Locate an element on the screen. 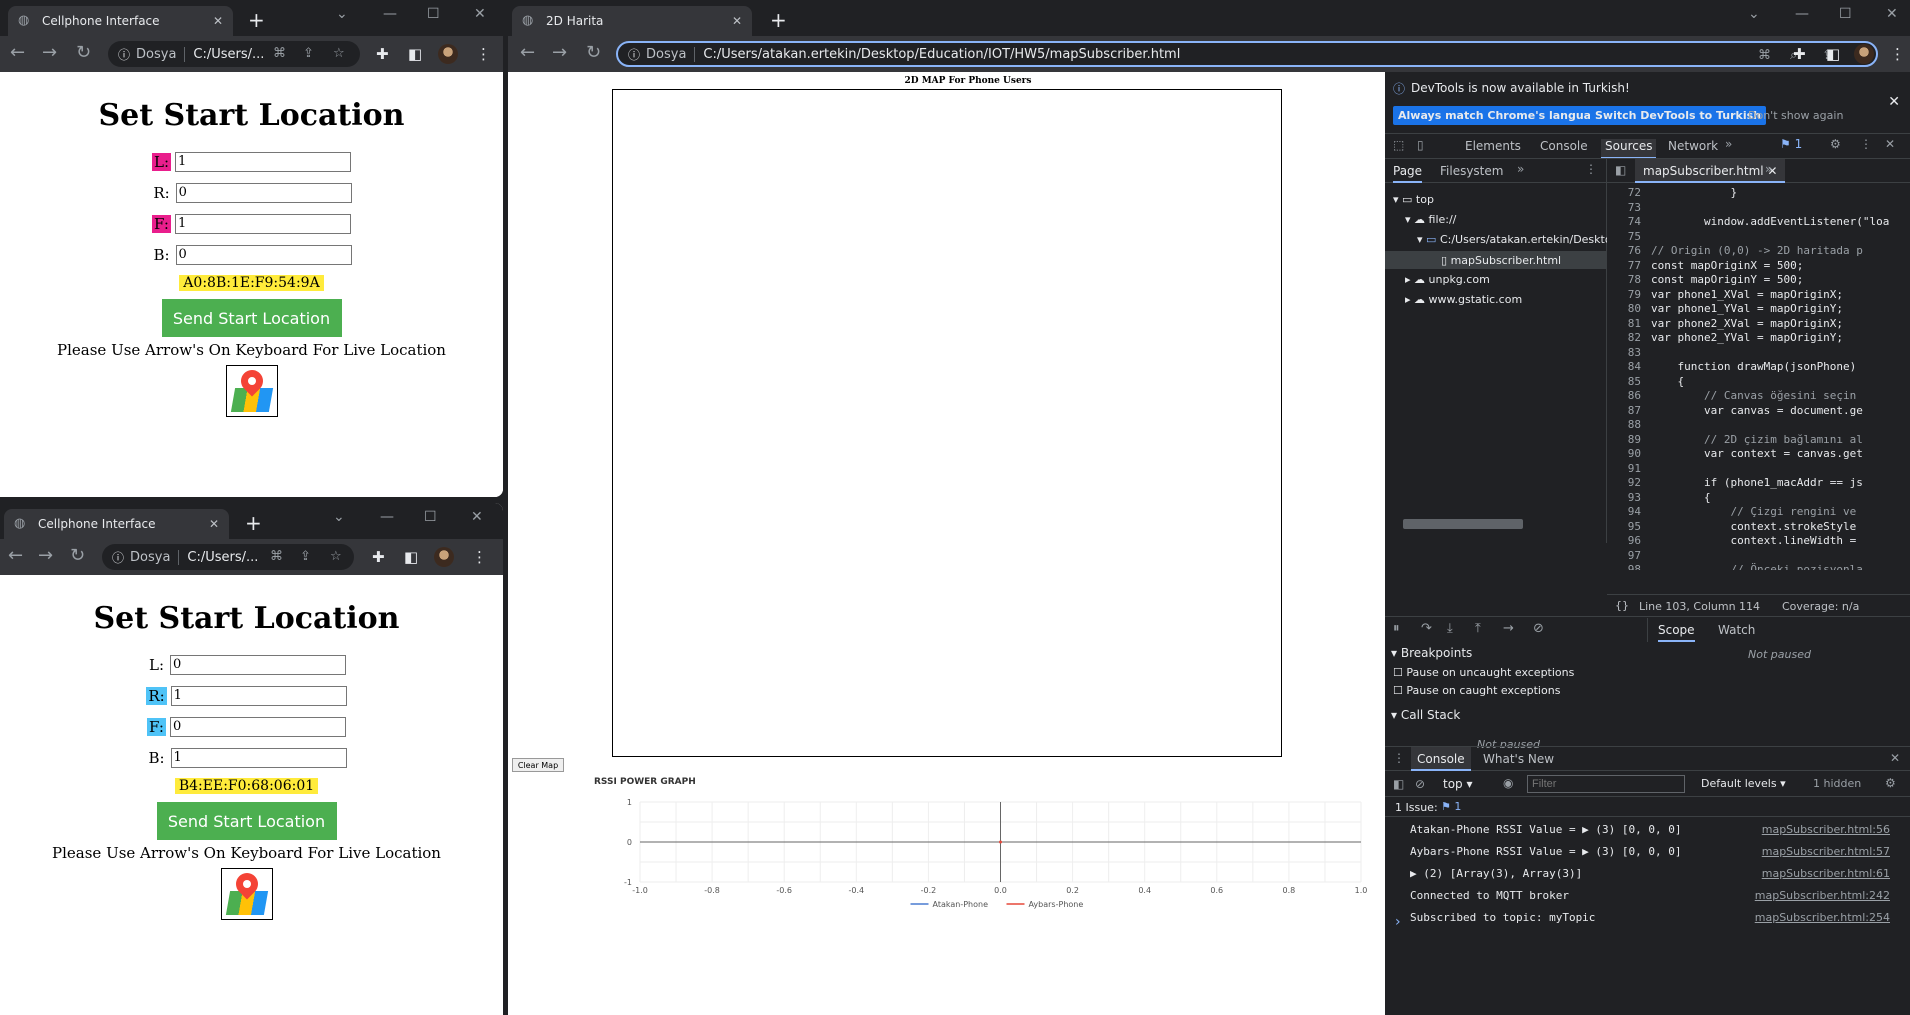  nav-scrollbar is located at coordinates (1463, 524).